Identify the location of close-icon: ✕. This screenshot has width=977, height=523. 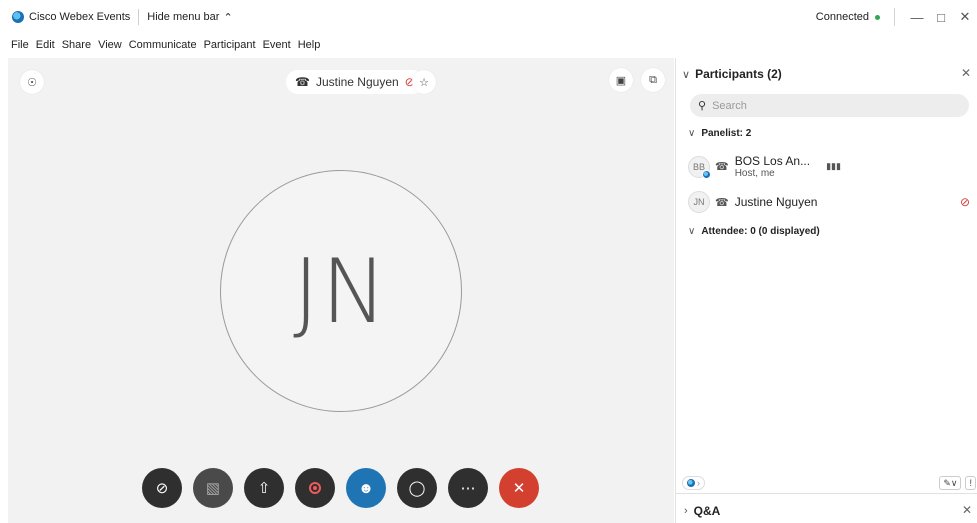
(519, 488).